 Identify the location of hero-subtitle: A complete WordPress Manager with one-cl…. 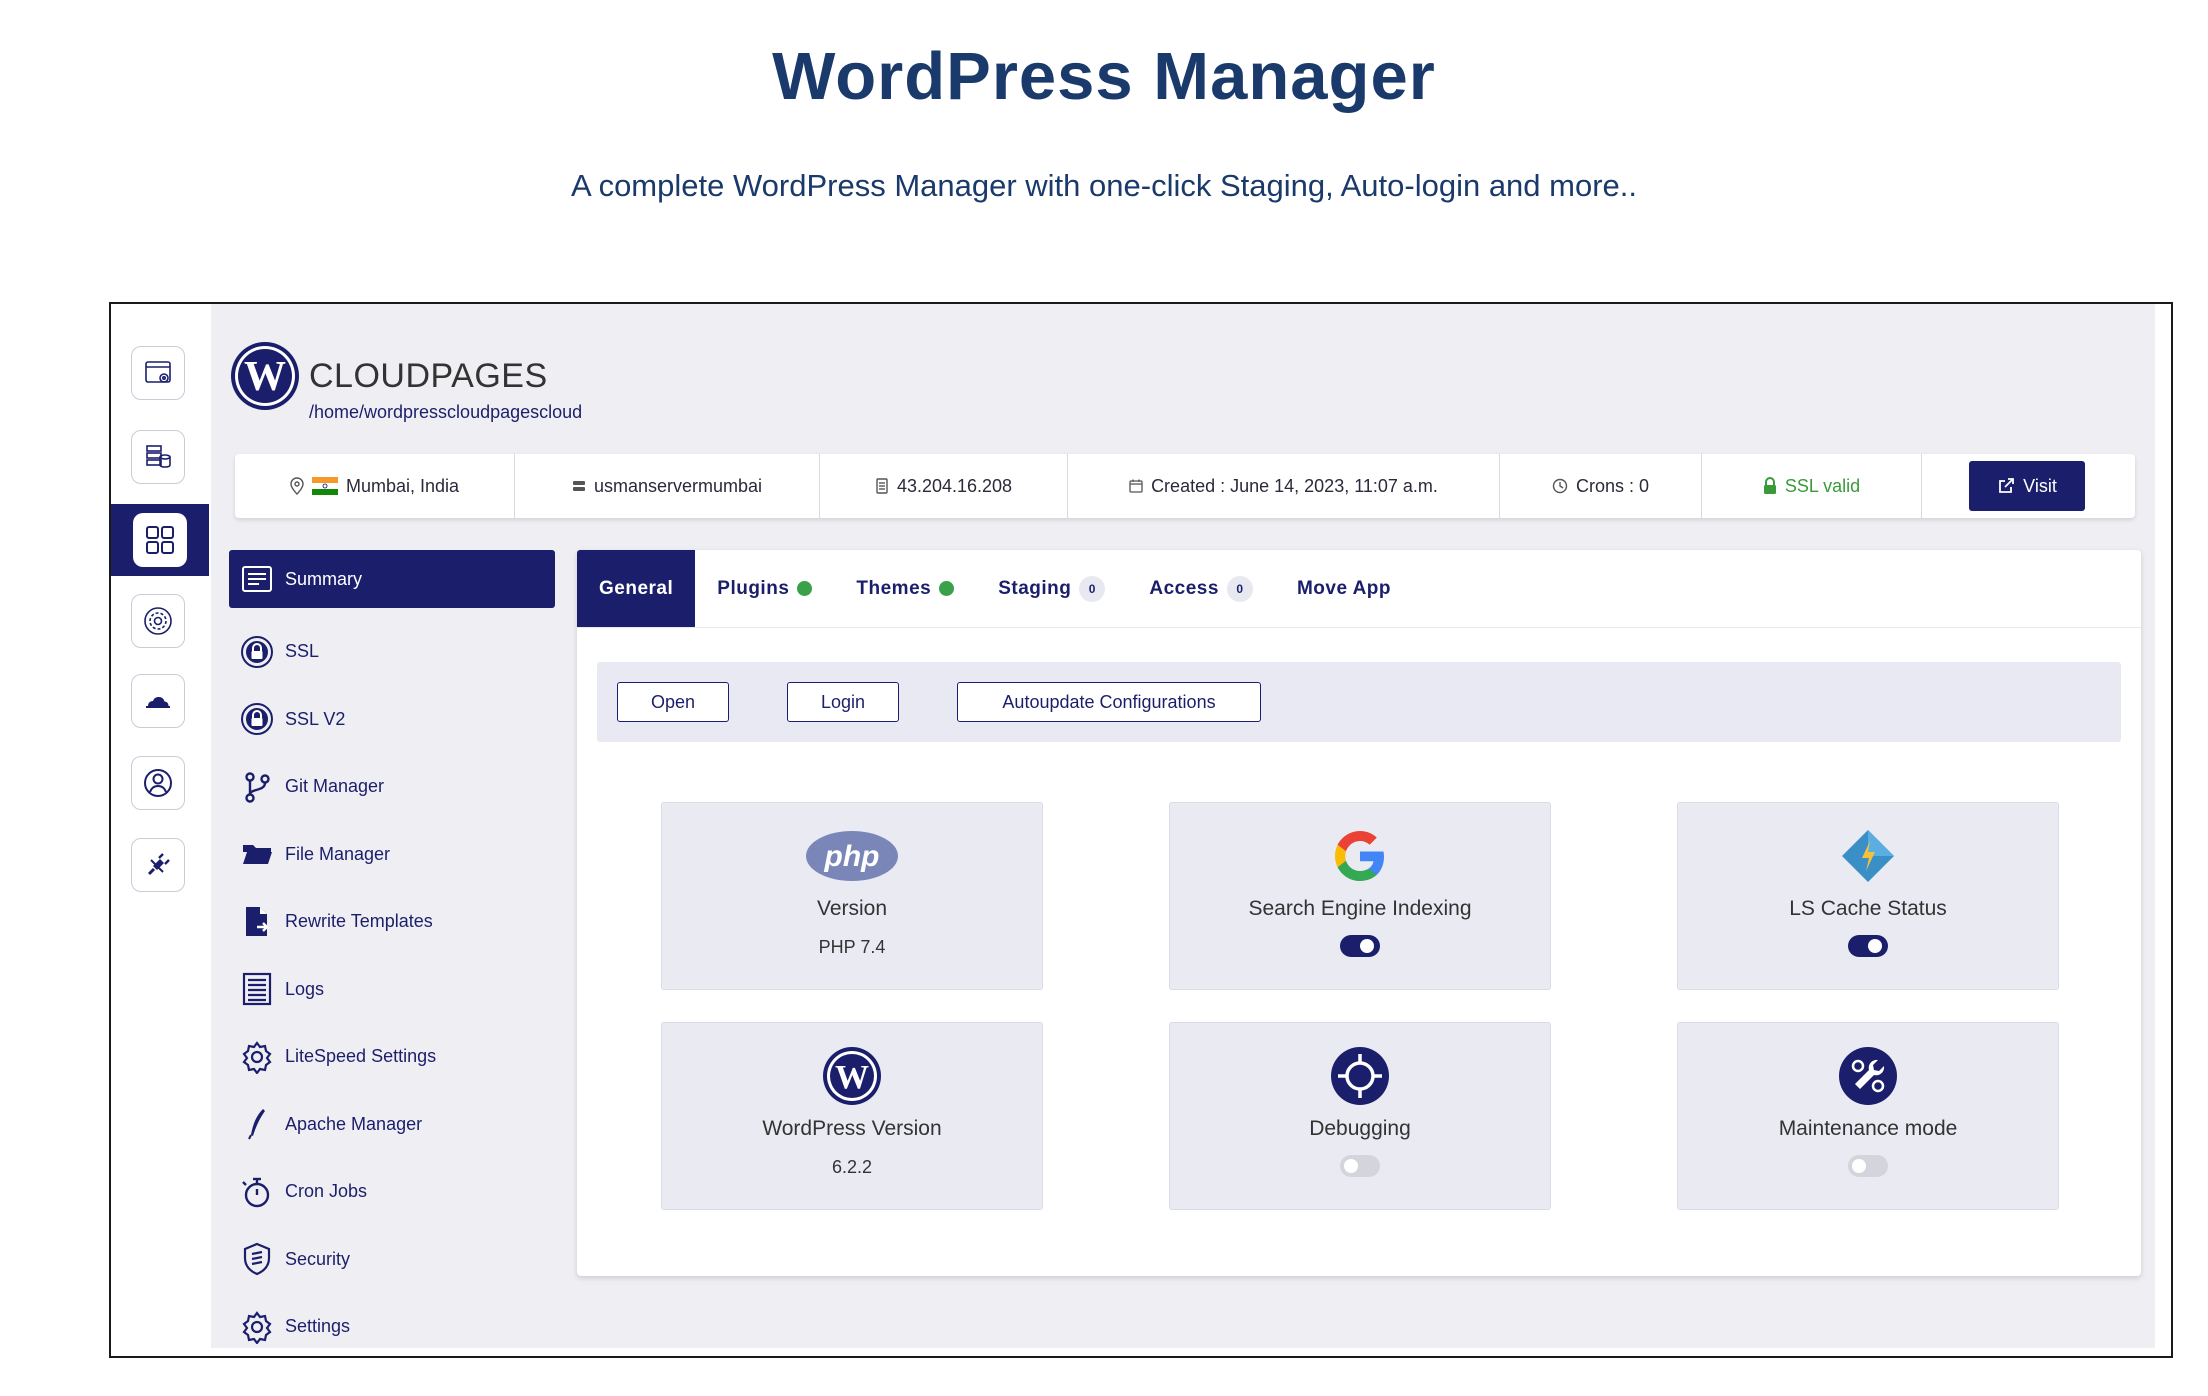
(1104, 185).